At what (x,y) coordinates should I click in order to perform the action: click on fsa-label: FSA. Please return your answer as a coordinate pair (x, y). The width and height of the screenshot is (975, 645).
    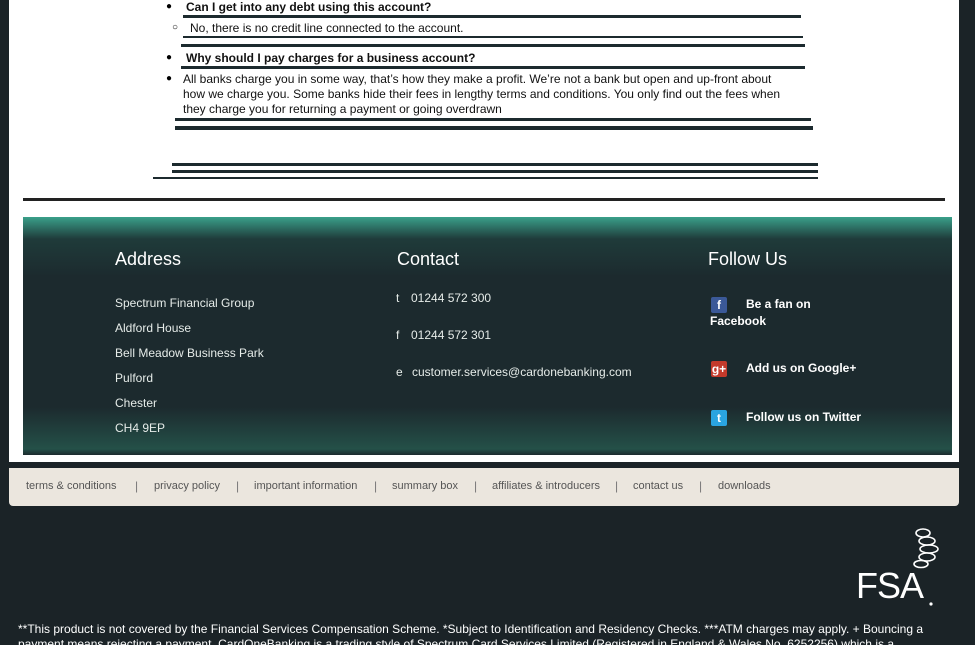
    Looking at the image, I should click on (890, 585).